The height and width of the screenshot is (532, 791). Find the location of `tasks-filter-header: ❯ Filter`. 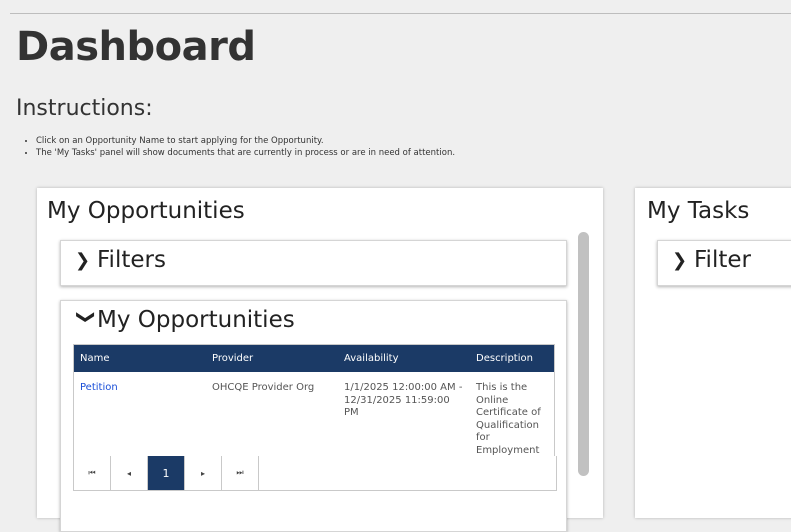

tasks-filter-header: ❯ Filter is located at coordinates (711, 260).